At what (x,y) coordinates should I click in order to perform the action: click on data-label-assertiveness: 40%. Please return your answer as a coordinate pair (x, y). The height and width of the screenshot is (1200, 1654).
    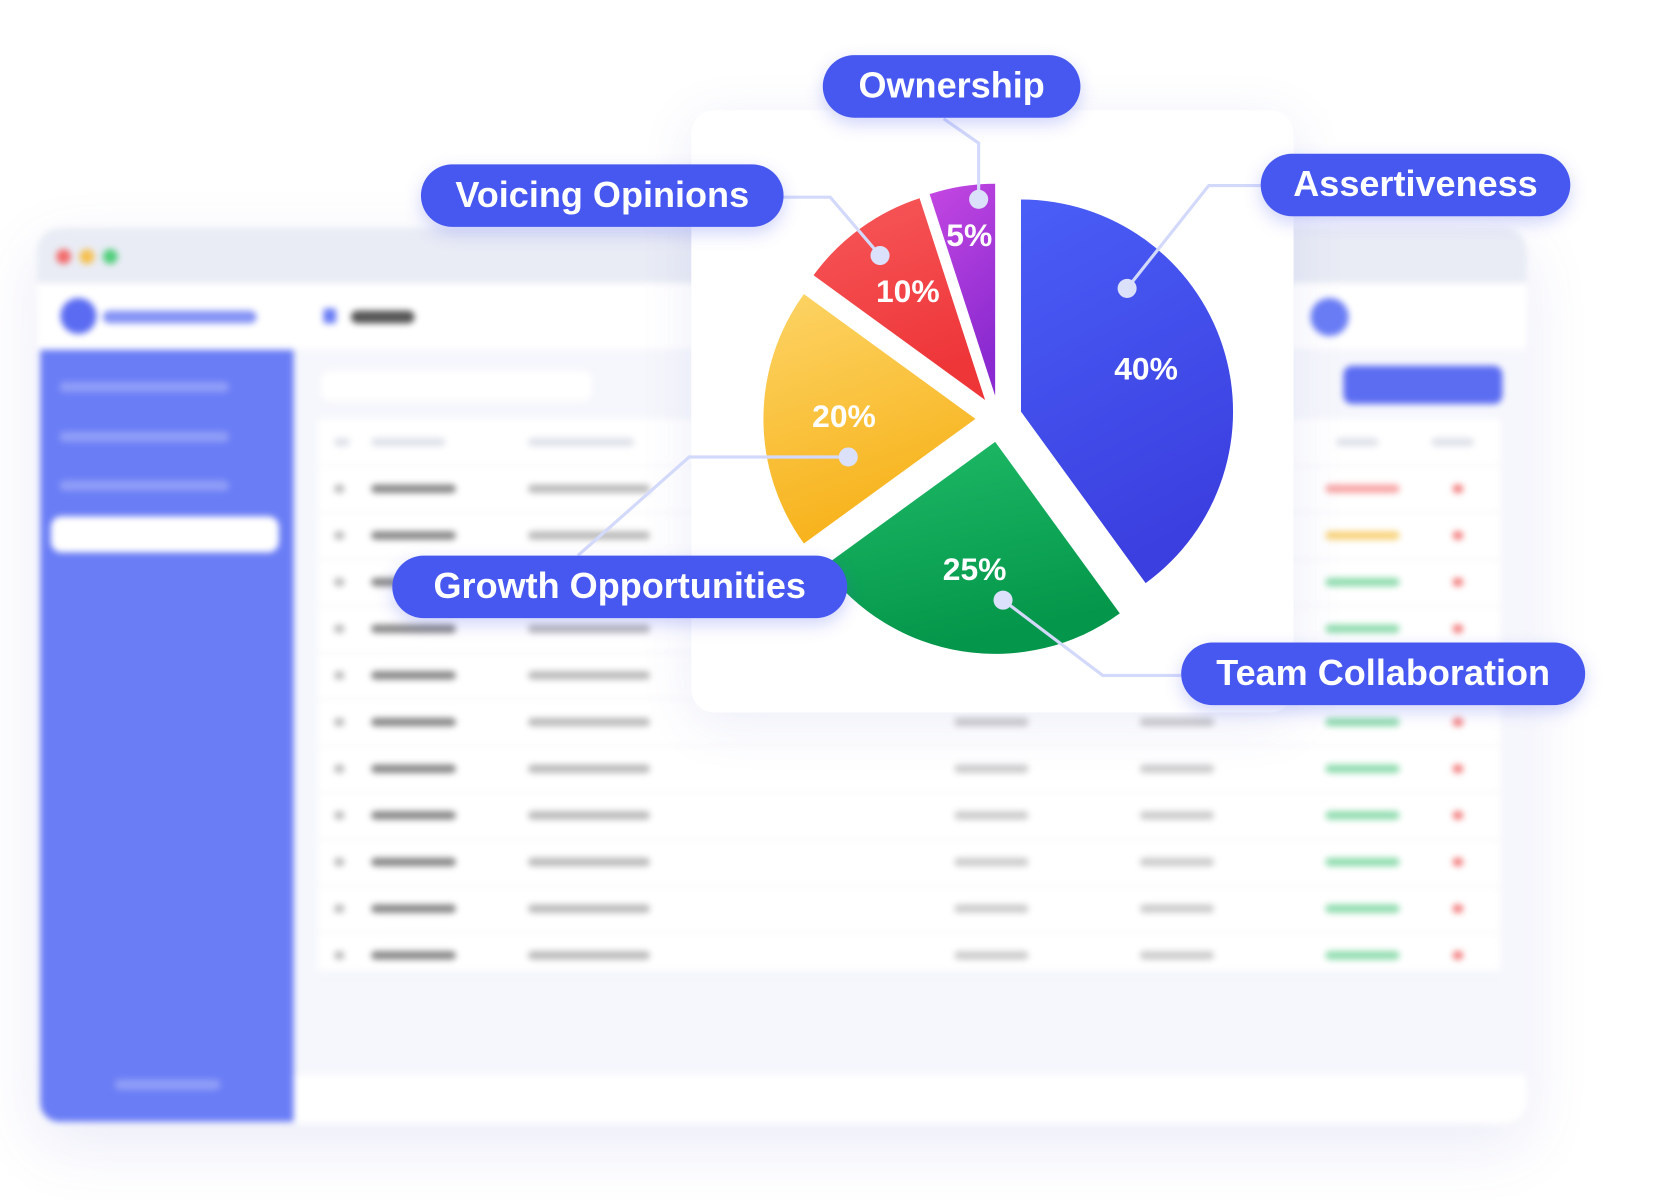
    Looking at the image, I should click on (1146, 368).